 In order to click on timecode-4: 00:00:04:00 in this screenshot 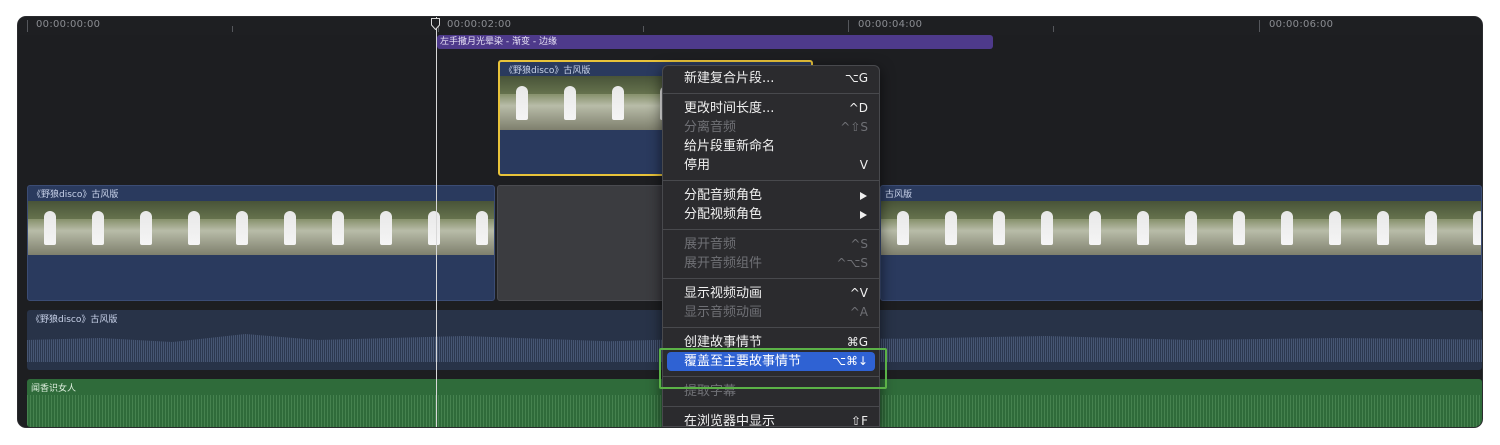, I will do `click(890, 24)`.